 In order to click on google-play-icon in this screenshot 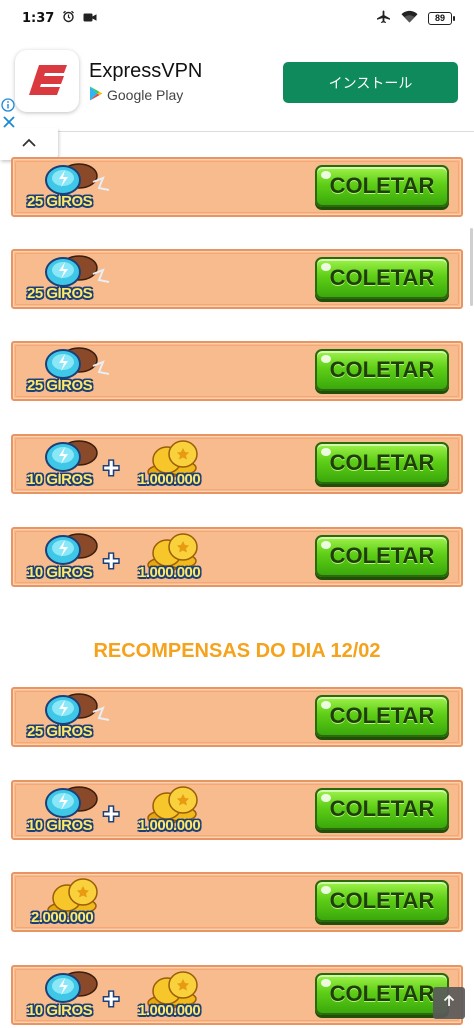, I will do `click(96, 95)`.